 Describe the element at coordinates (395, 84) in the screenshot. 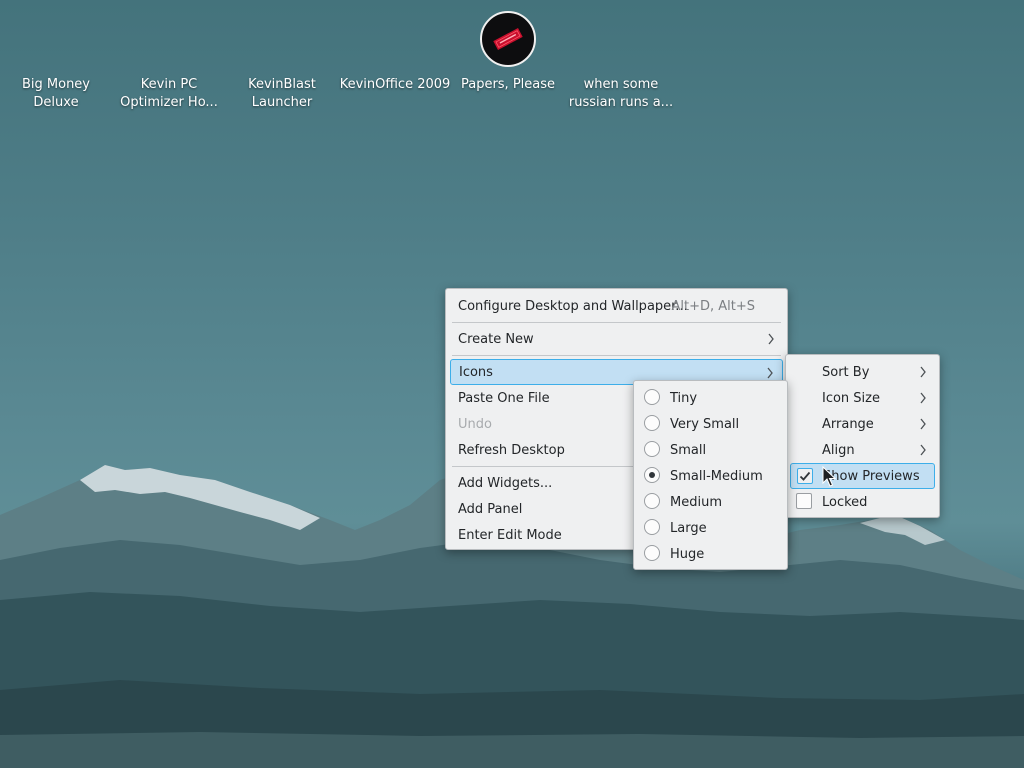

I see `desktop-icon-label: KevinOffice 2009` at that location.